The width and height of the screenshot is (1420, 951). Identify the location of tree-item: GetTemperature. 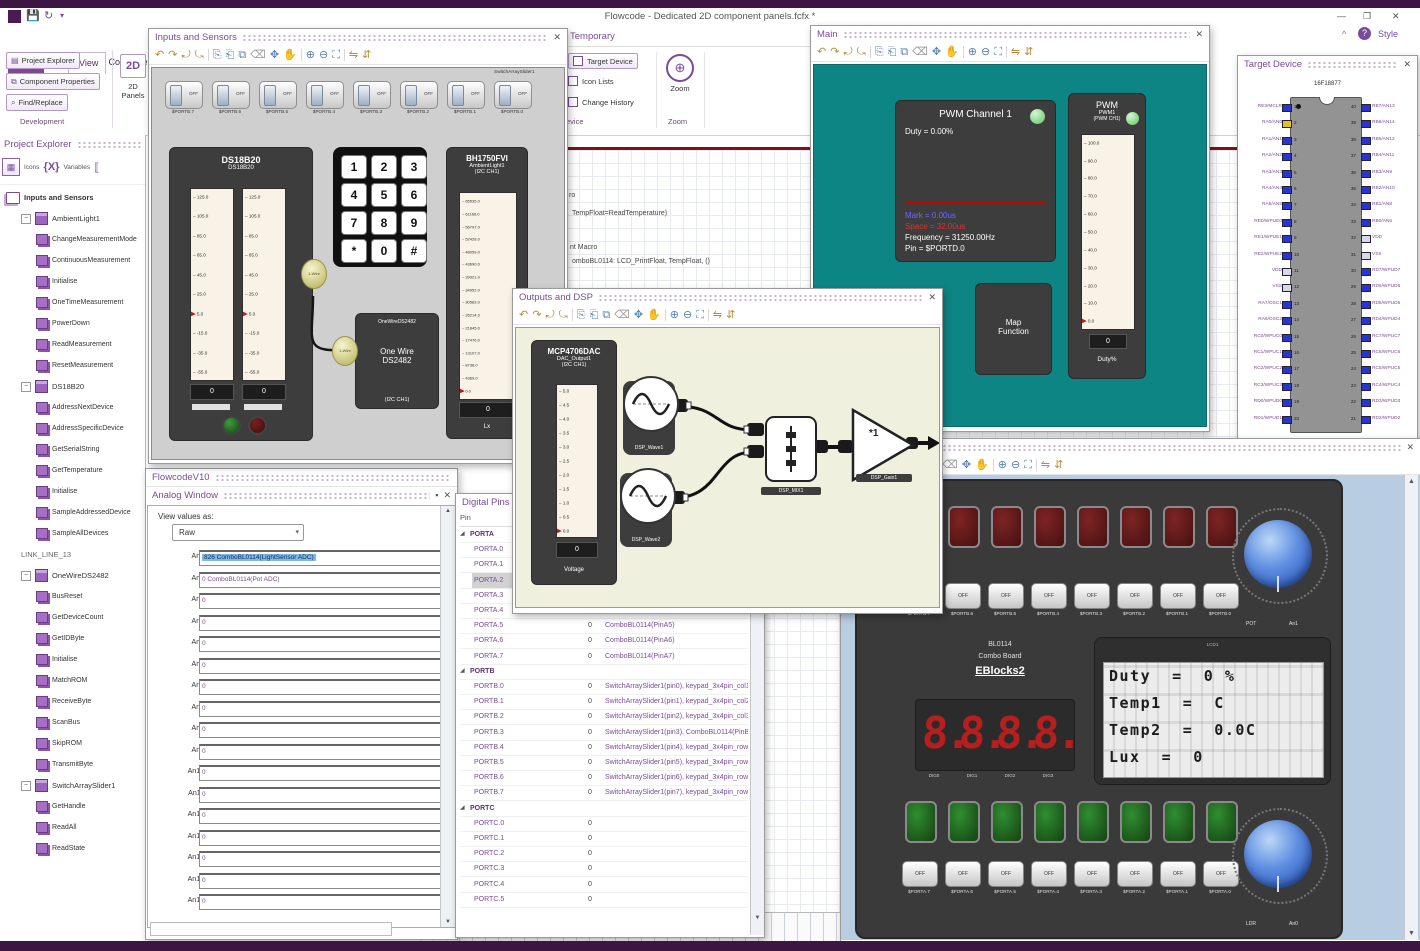
(72, 470).